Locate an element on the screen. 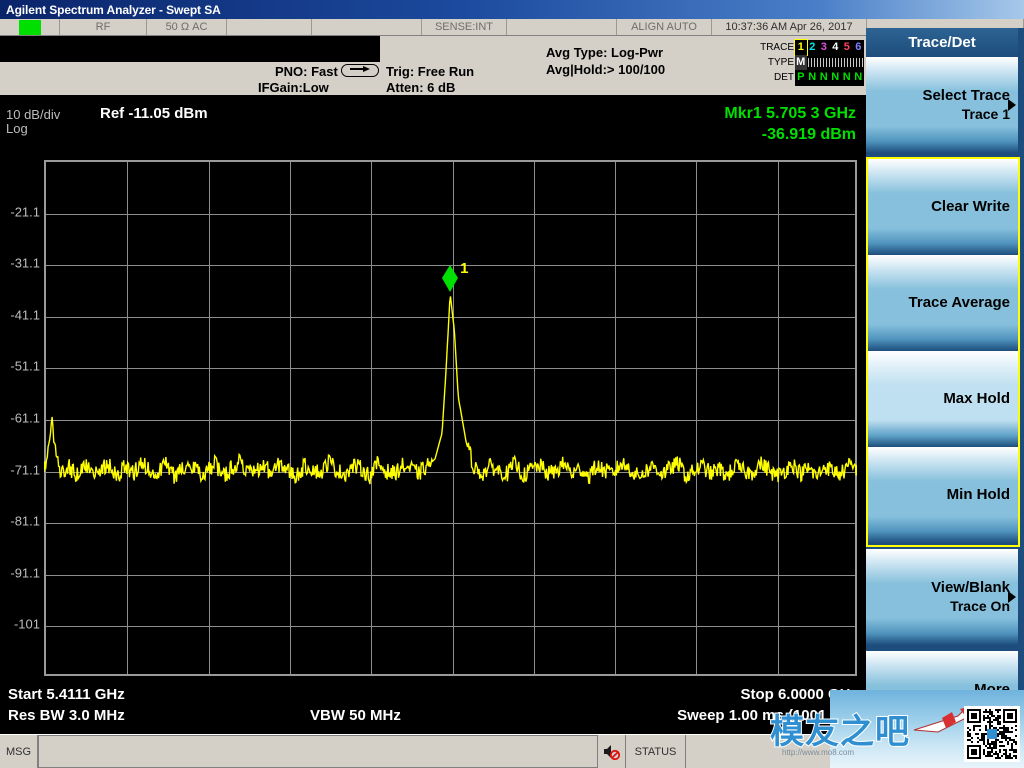 This screenshot has height=768, width=1024. marker-diamond-icon is located at coordinates (450, 279).